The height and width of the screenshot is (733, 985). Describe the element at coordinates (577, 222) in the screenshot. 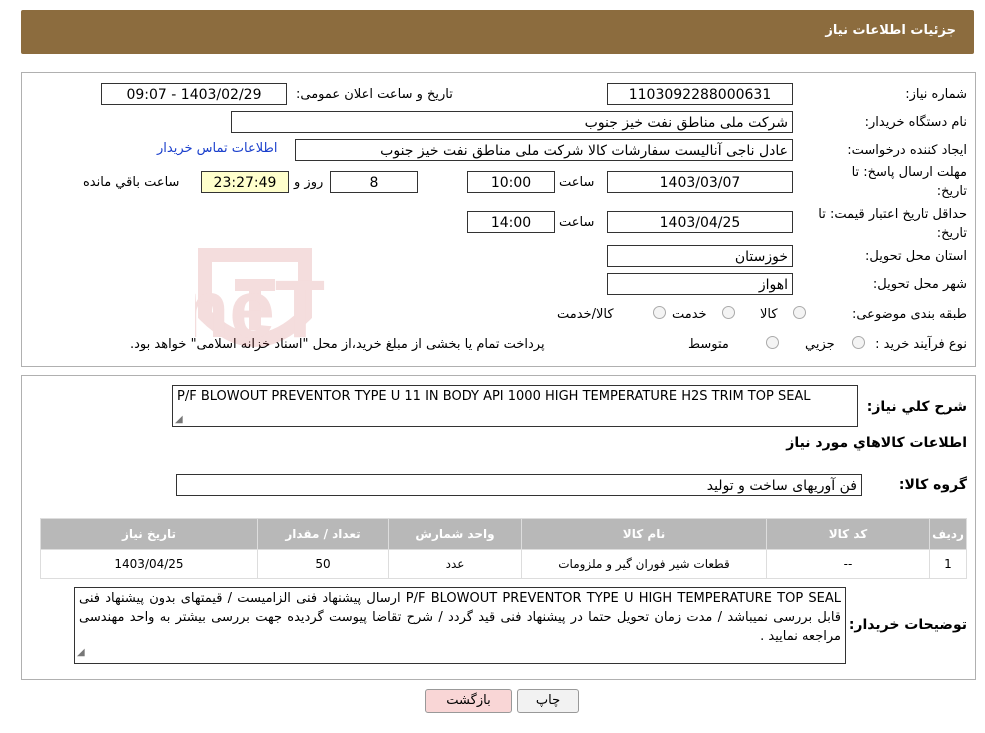

I see `validity-time-label: ساعت` at that location.